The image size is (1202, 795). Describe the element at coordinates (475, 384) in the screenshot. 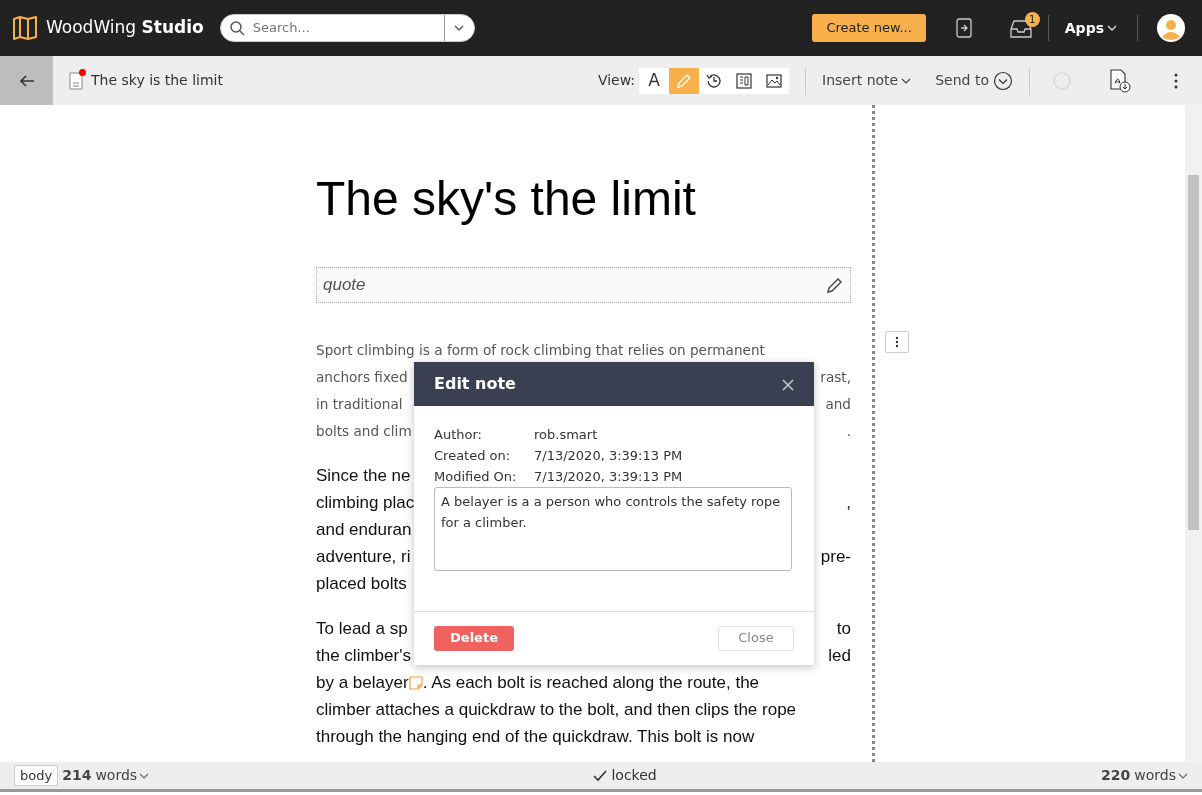

I see `dialog-title: Edit note` at that location.